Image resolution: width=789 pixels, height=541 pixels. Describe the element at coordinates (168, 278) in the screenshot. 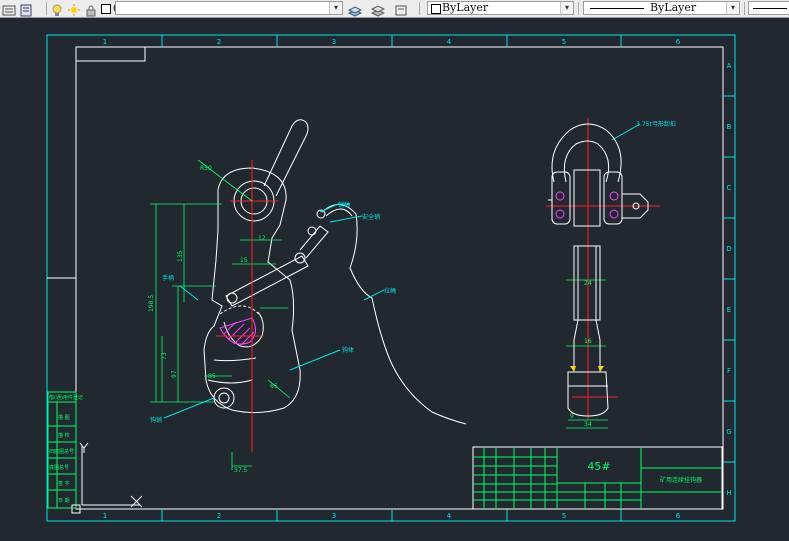

I see `label-handle: 手柄` at that location.